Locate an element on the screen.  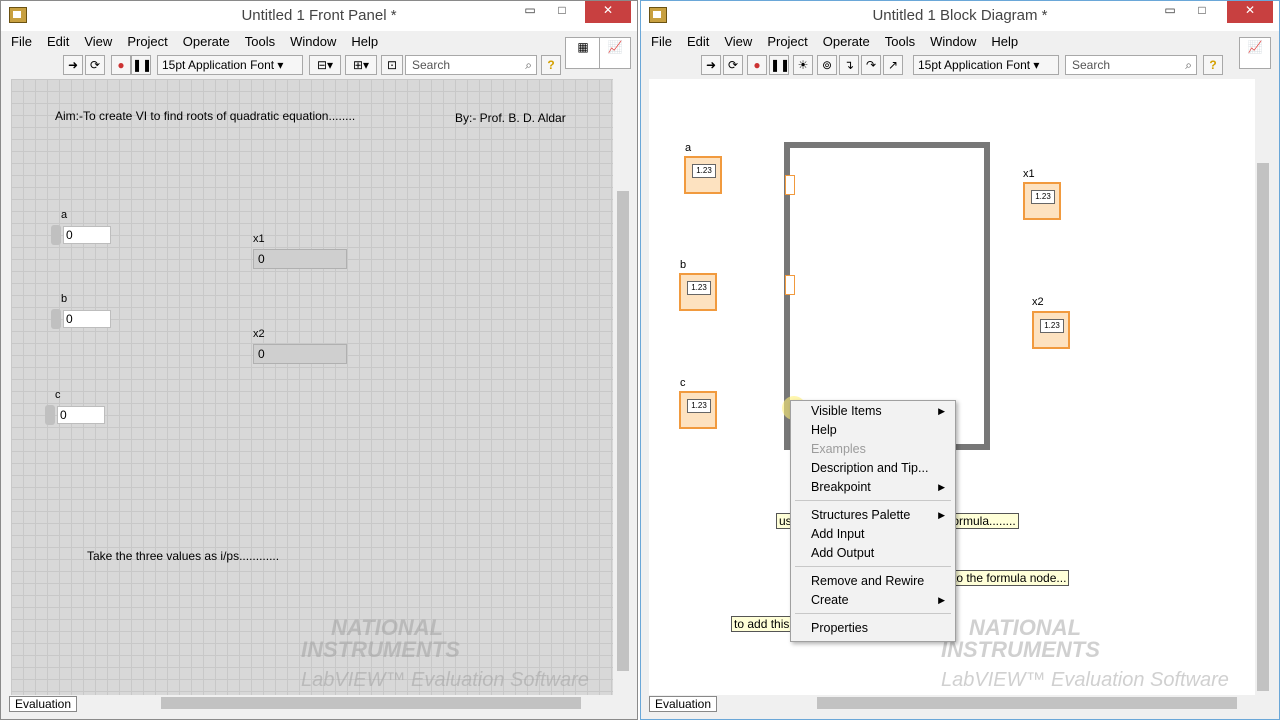
menu-item-add-input: Add Input is located at coordinates (838, 534).